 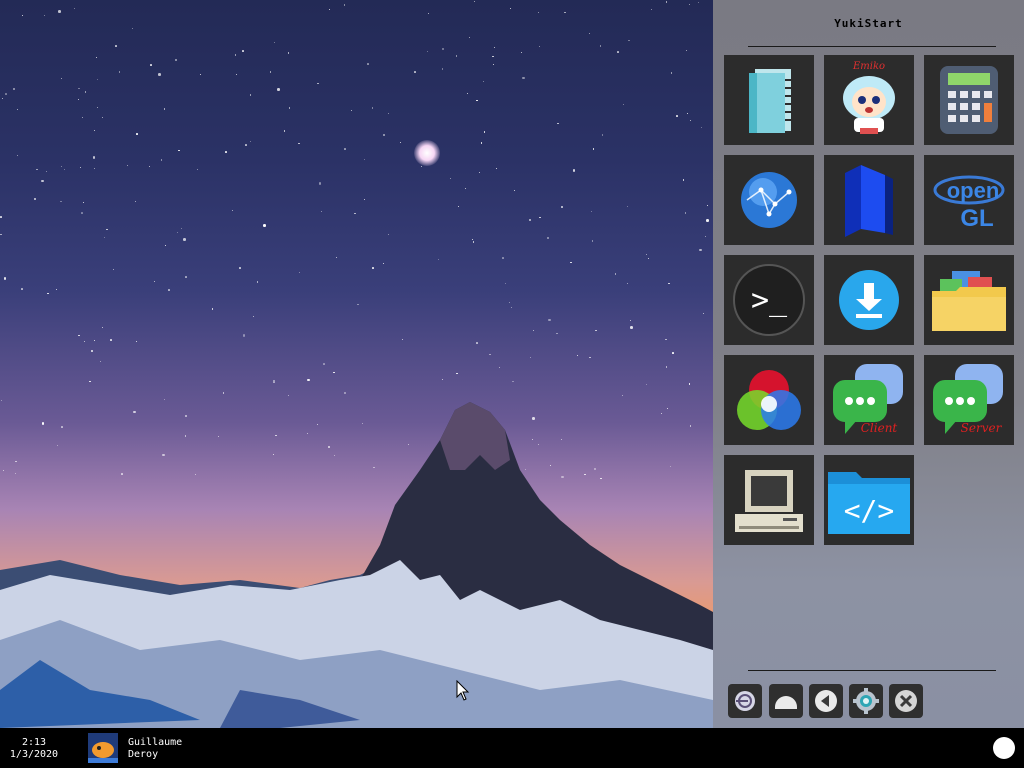 I want to click on opengl-label-top: open, so click(x=973, y=190).